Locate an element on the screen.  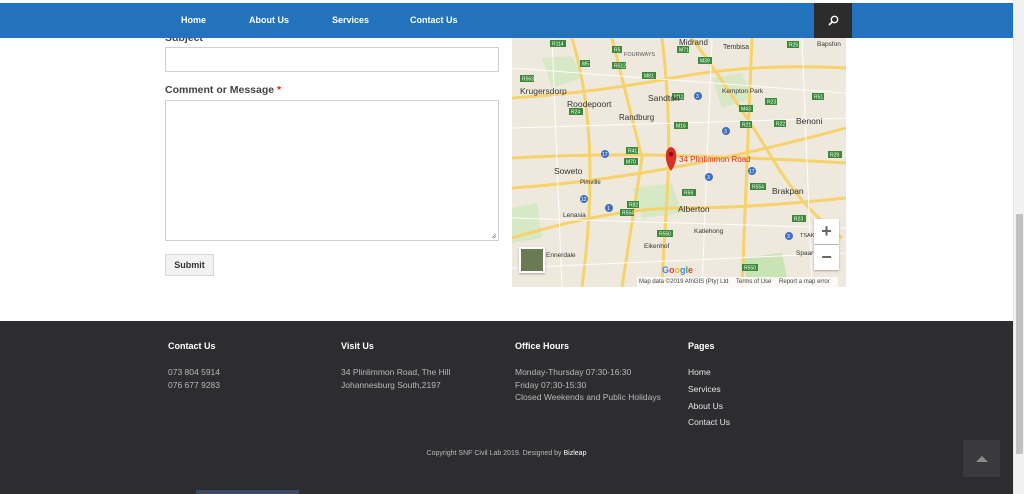
search-icon is located at coordinates (832, 20).